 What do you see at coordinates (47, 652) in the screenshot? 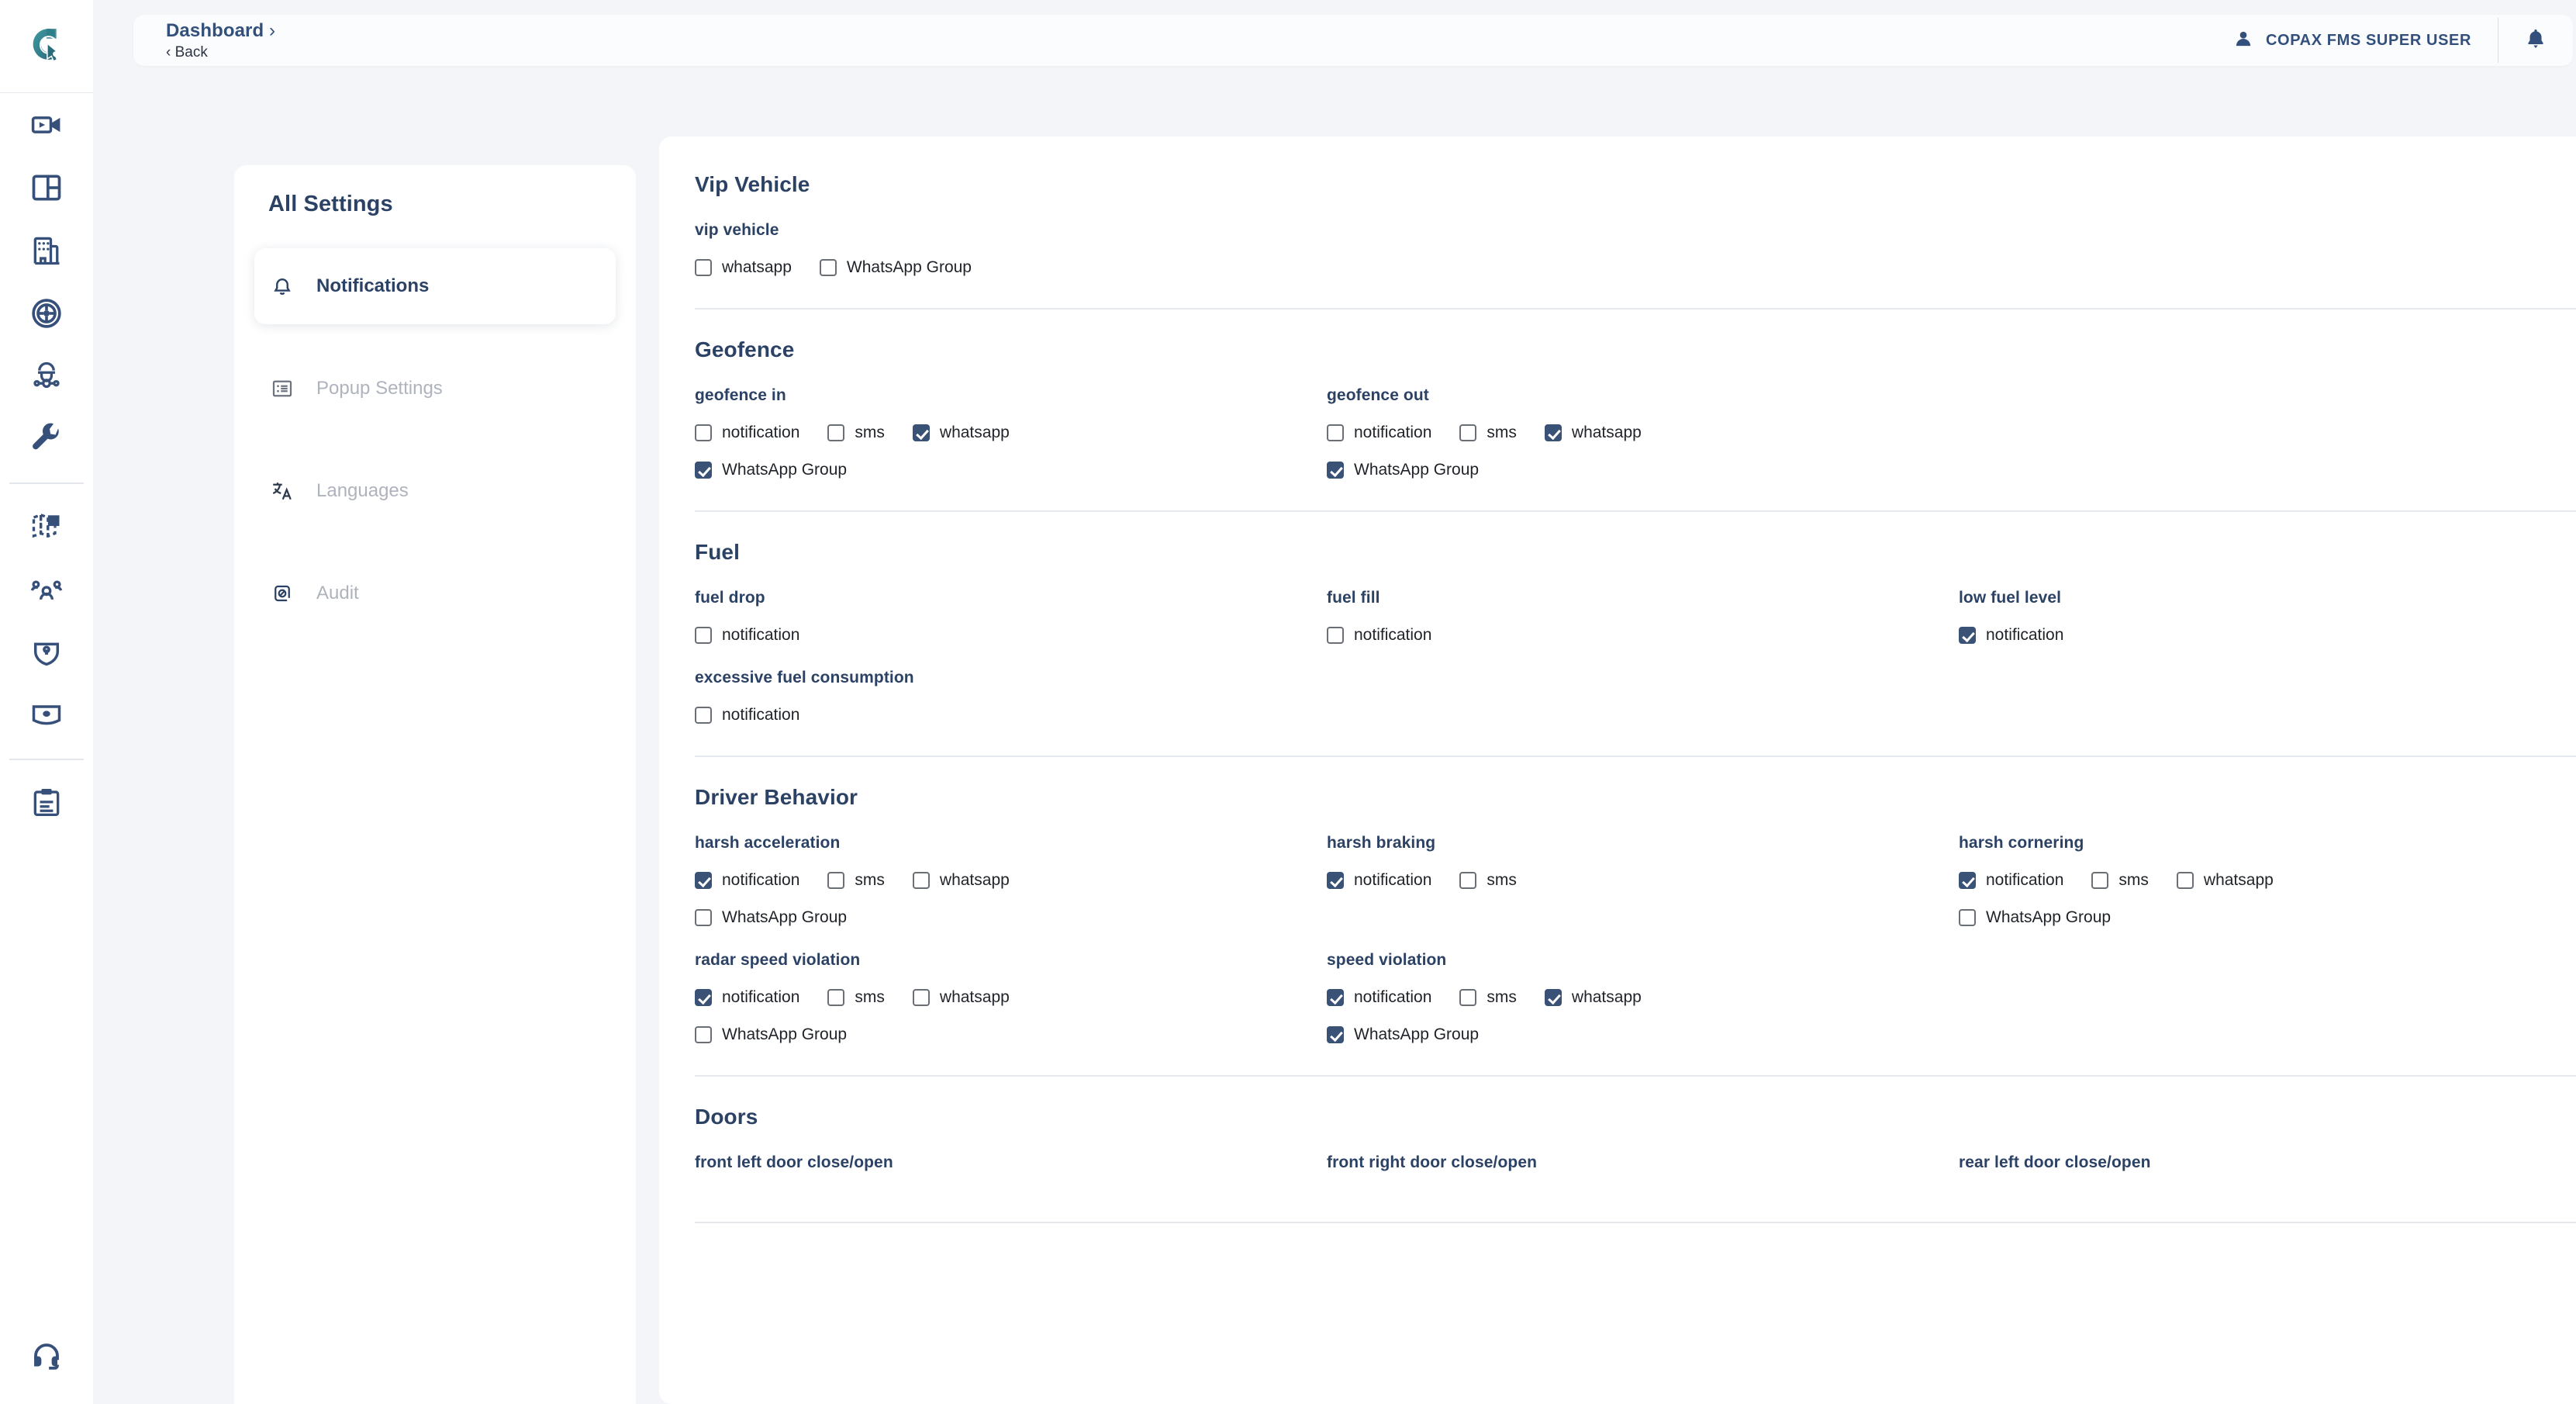
I see `rail-item-security` at bounding box center [47, 652].